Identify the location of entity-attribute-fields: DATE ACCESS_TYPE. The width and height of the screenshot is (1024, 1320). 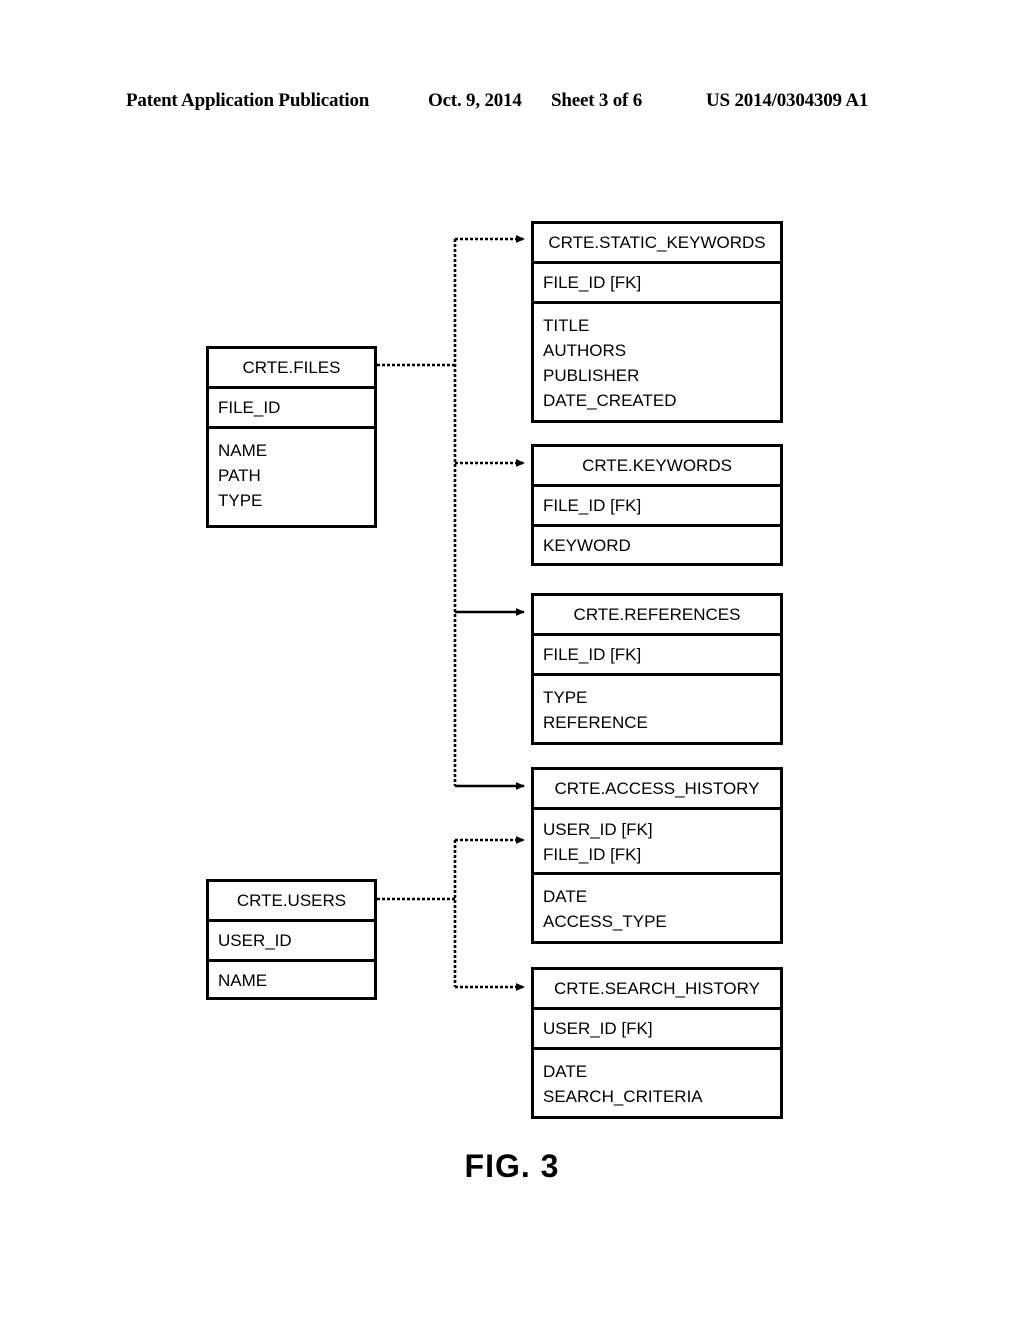
(657, 909).